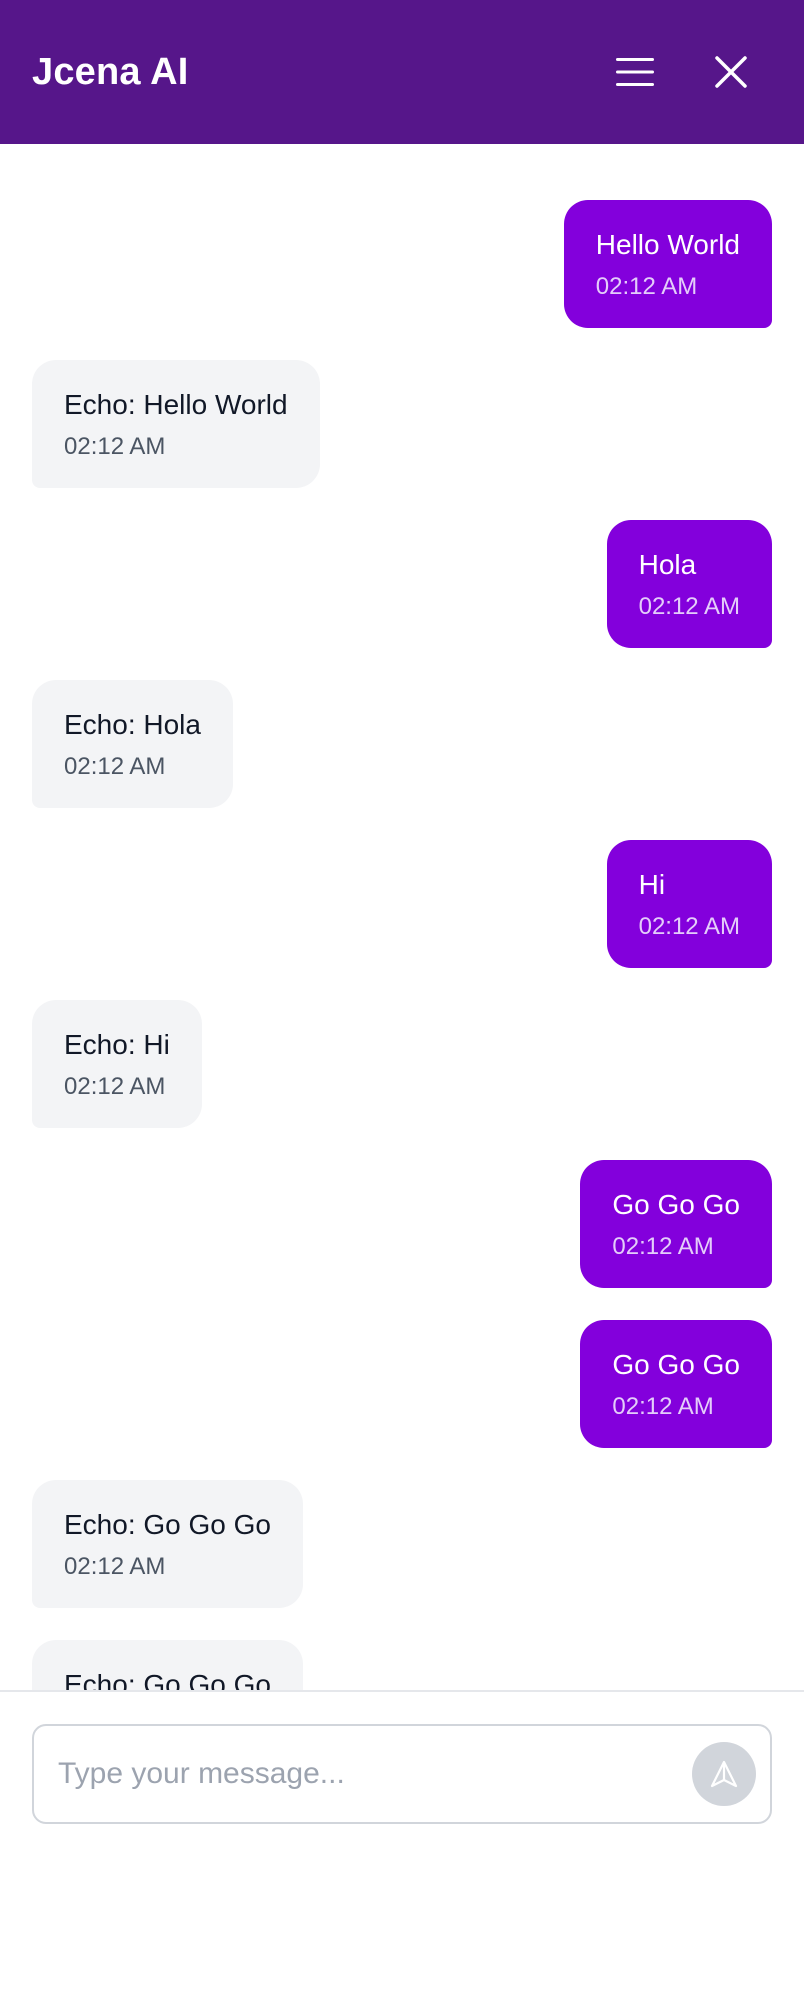  I want to click on chat-header: Jcena AI, so click(402, 72).